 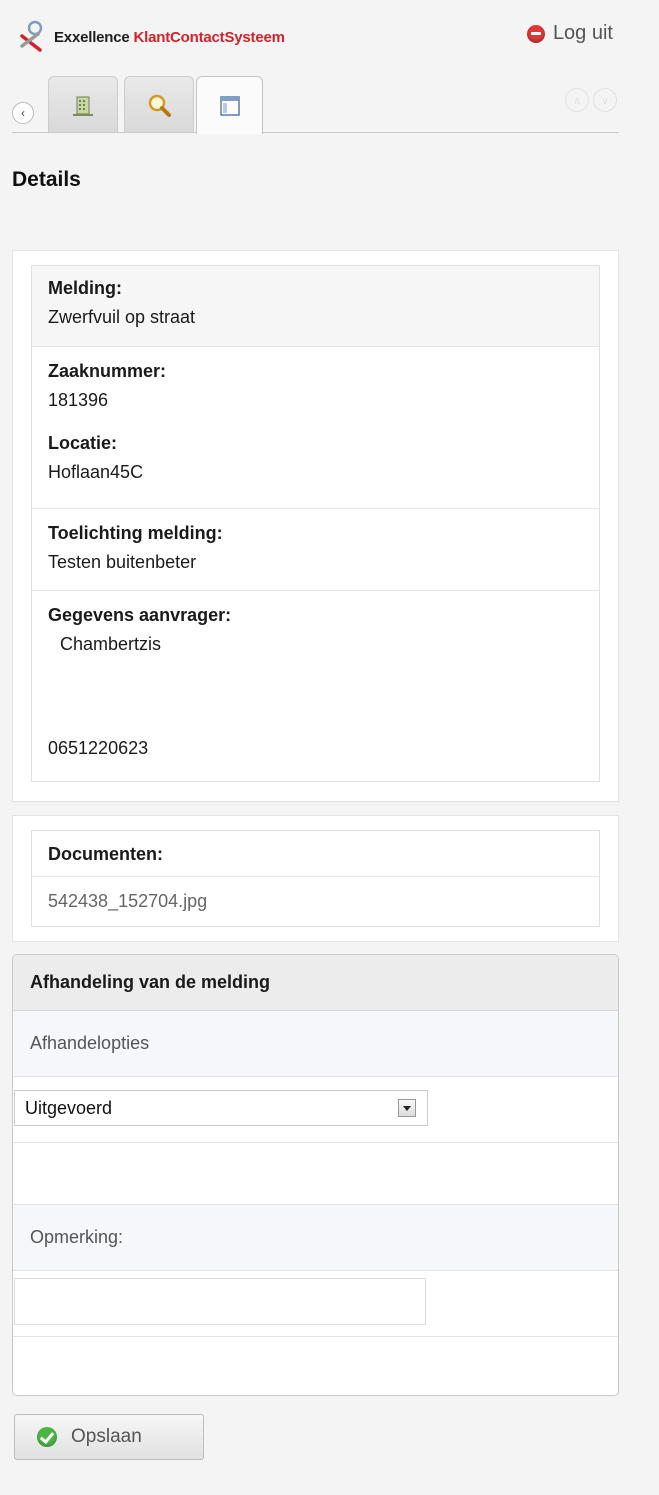 I want to click on checkmark-icon, so click(x=47, y=1437).